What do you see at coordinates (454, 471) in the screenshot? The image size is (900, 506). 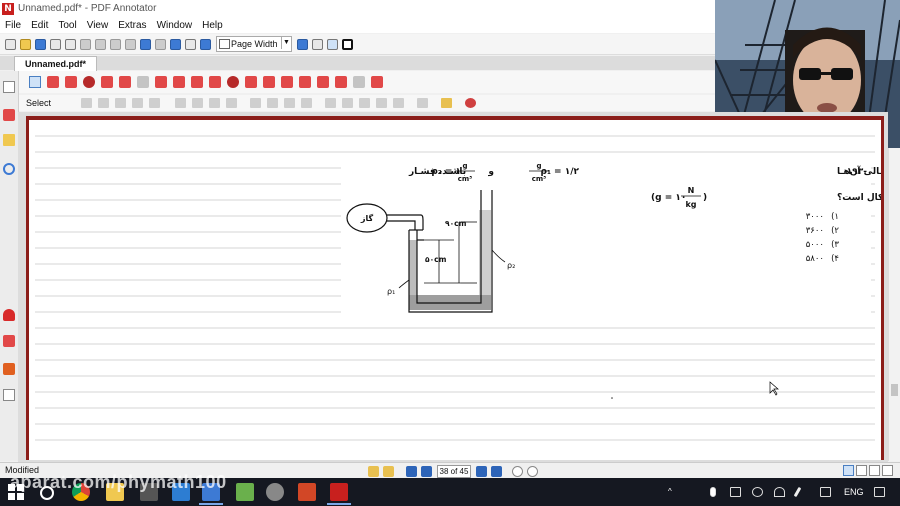 I see `page-number-field: 38 of 45` at bounding box center [454, 471].